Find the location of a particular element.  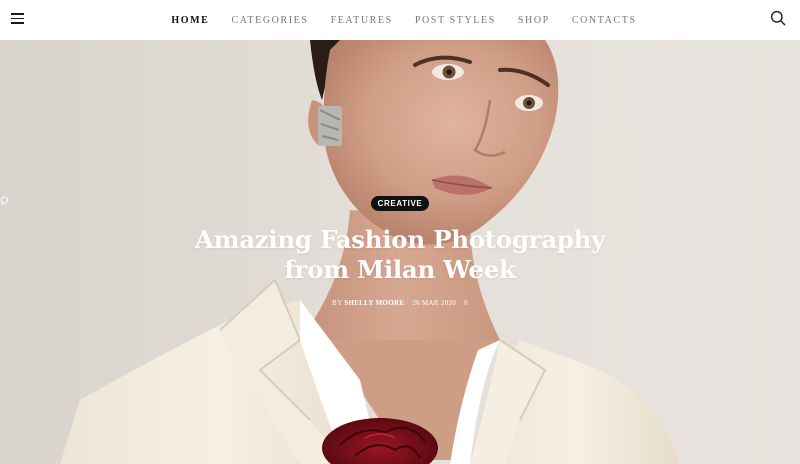

nav-item-categories: CATEGORIES is located at coordinates (269, 20).